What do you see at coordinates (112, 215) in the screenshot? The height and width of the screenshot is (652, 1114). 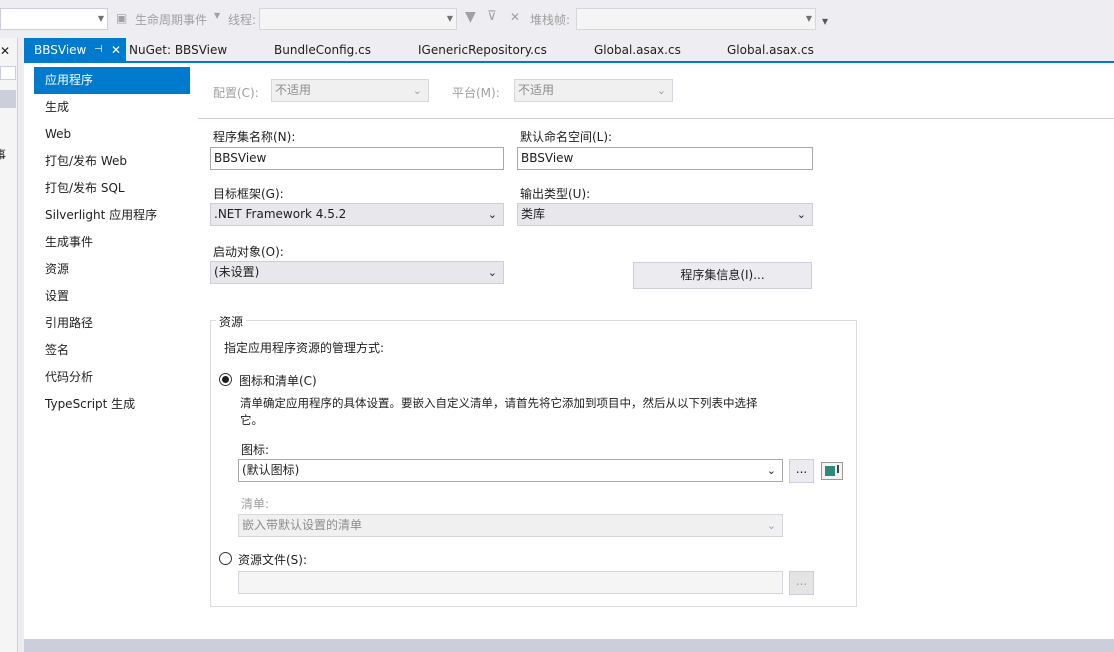 I see `nav-silverlight: Silverlight 应用程序` at bounding box center [112, 215].